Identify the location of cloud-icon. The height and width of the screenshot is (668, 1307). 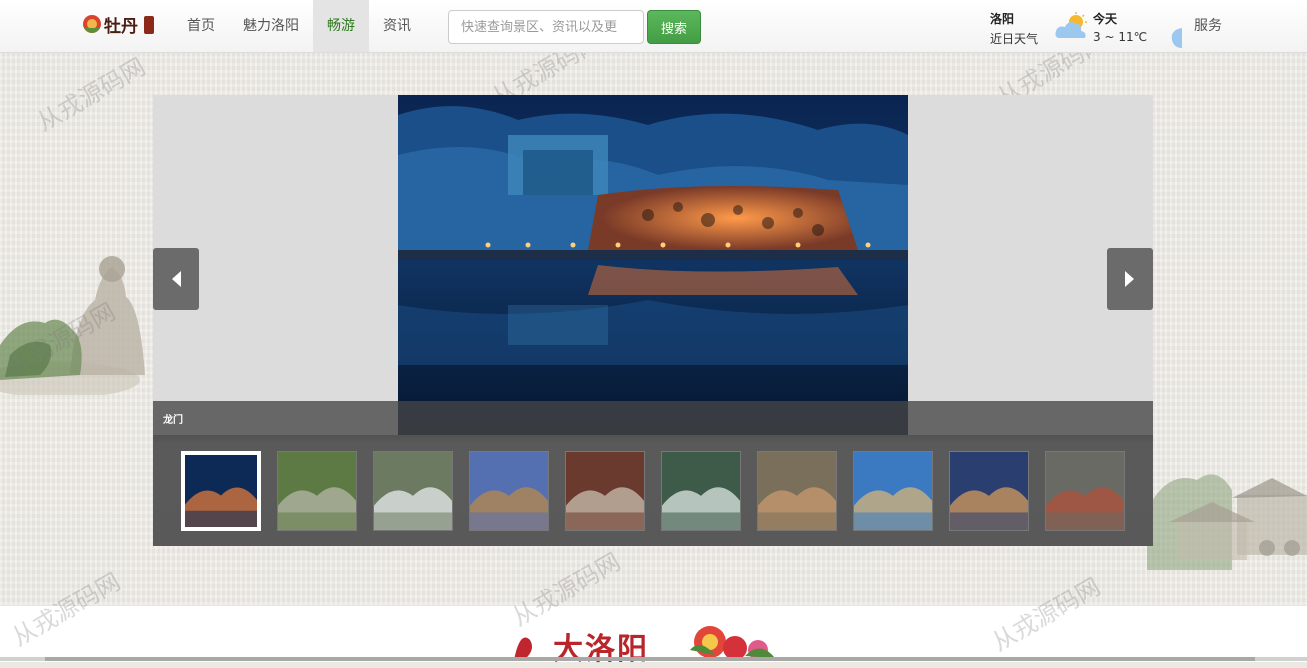
(1176, 38).